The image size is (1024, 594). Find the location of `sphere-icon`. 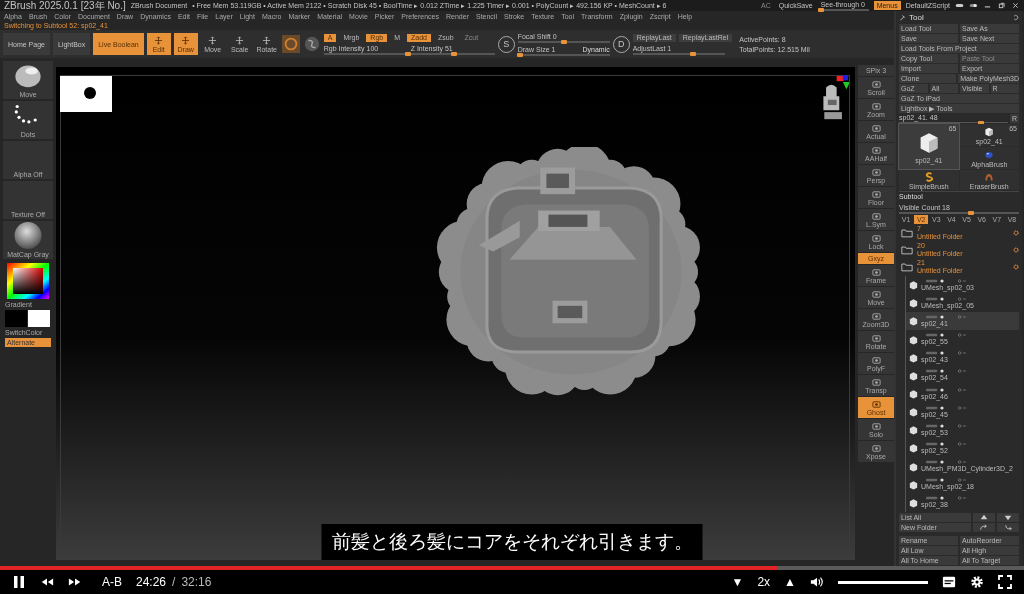

sphere-icon is located at coordinates (311, 44).